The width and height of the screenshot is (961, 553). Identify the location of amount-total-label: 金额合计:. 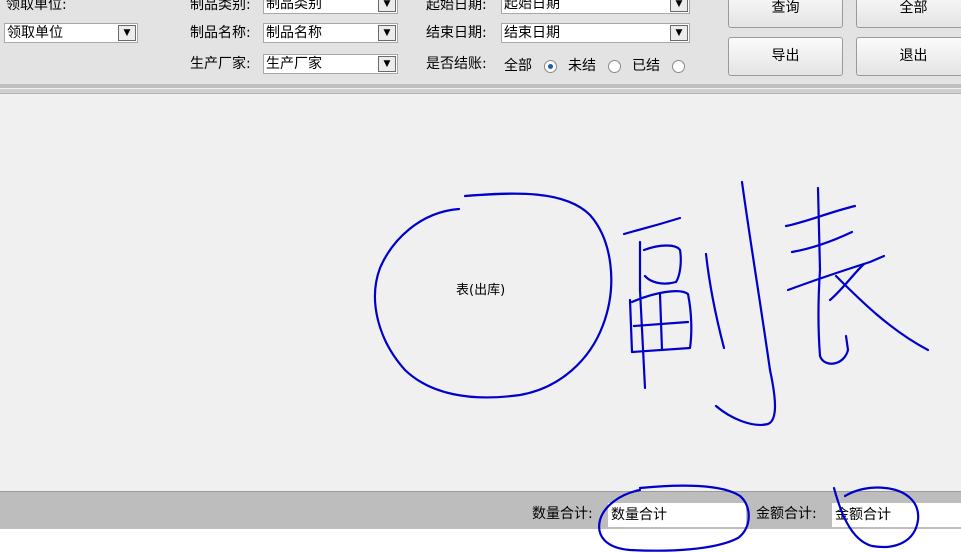
(786, 514).